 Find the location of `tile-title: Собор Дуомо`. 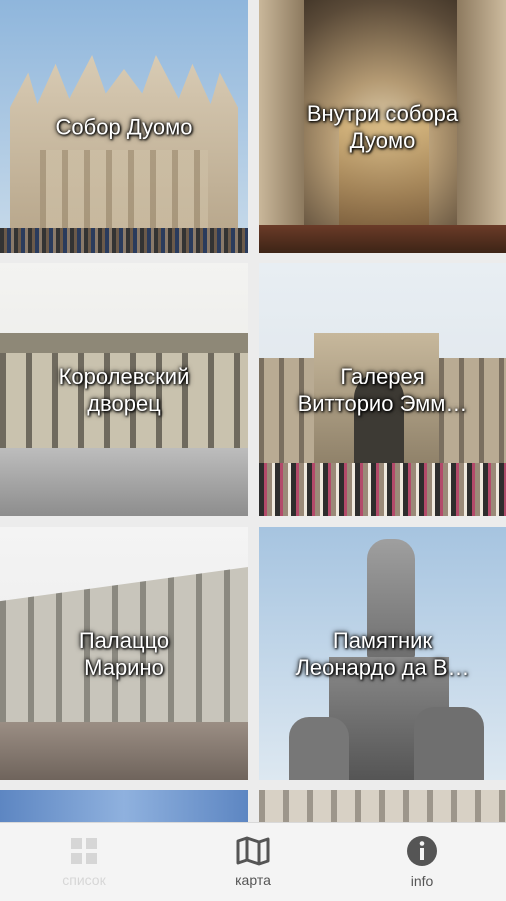

tile-title: Собор Дуомо is located at coordinates (124, 126).